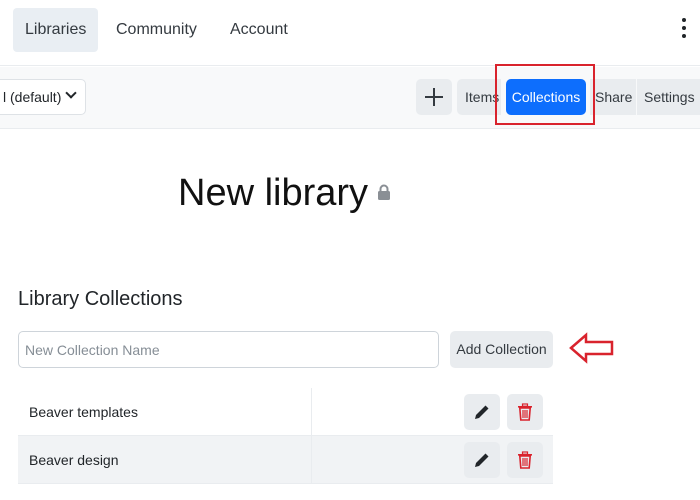 This screenshot has width=700, height=500. What do you see at coordinates (285, 460) in the screenshot?
I see `list-item: Beaver design` at bounding box center [285, 460].